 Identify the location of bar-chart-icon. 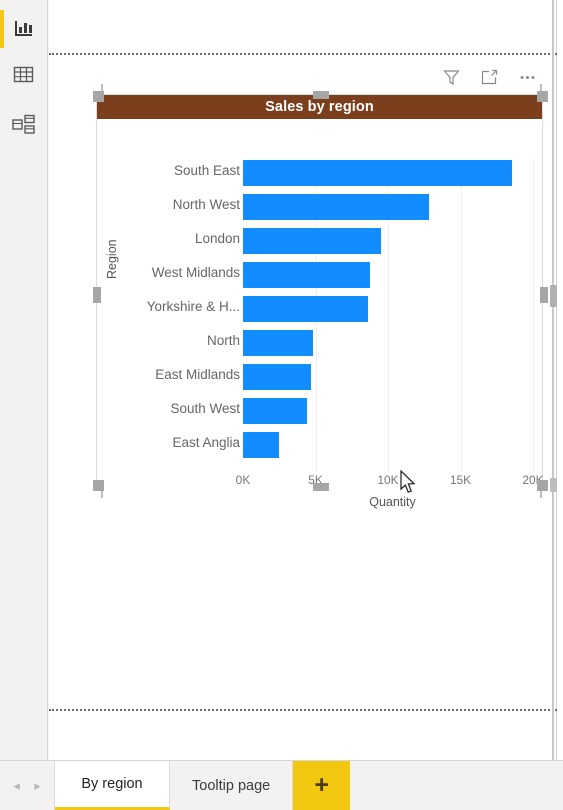
(24, 29).